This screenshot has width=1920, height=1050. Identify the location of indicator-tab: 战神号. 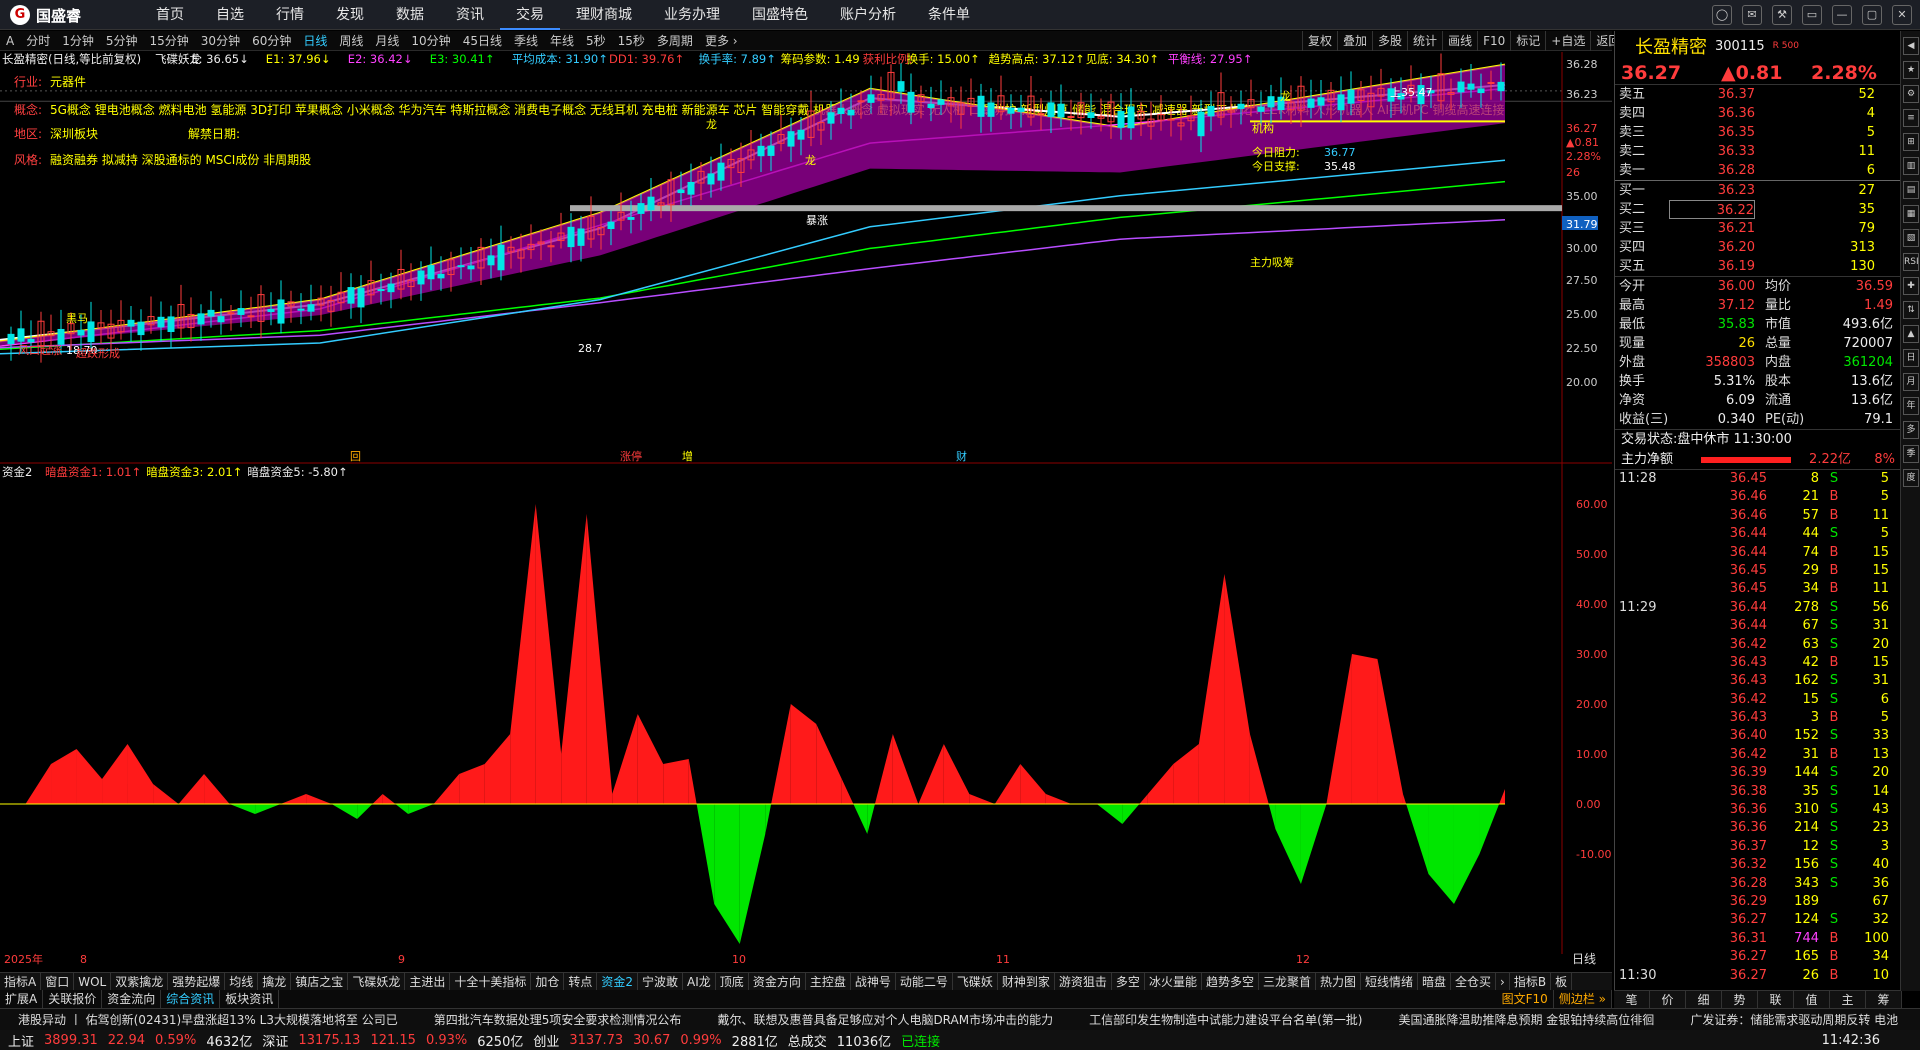
(873, 981).